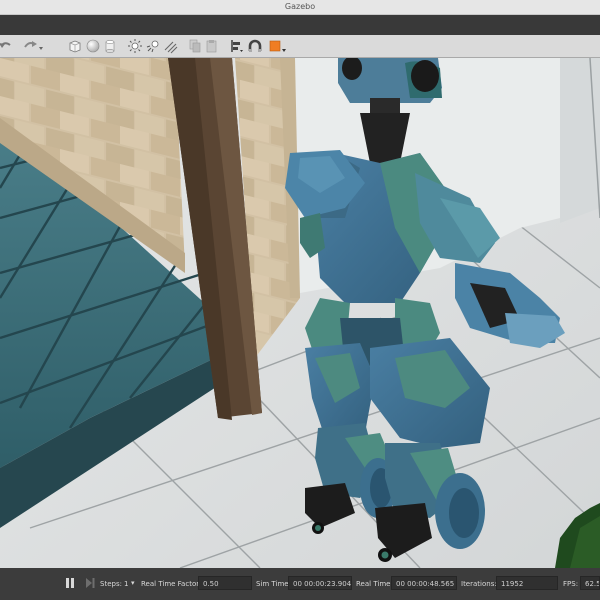 The width and height of the screenshot is (600, 600). I want to click on undo-icon, so click(5, 45).